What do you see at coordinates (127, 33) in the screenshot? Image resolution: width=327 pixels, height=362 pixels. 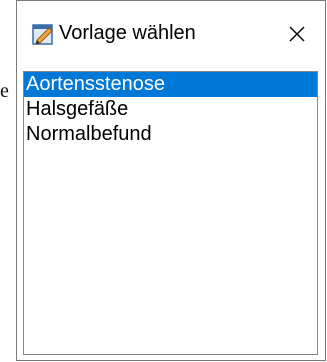 I see `window-title: Vorlage wählen` at bounding box center [127, 33].